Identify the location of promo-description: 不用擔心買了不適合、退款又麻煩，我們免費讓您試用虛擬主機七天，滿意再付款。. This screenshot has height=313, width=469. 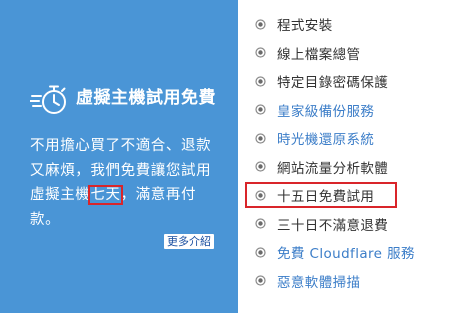
(128, 183).